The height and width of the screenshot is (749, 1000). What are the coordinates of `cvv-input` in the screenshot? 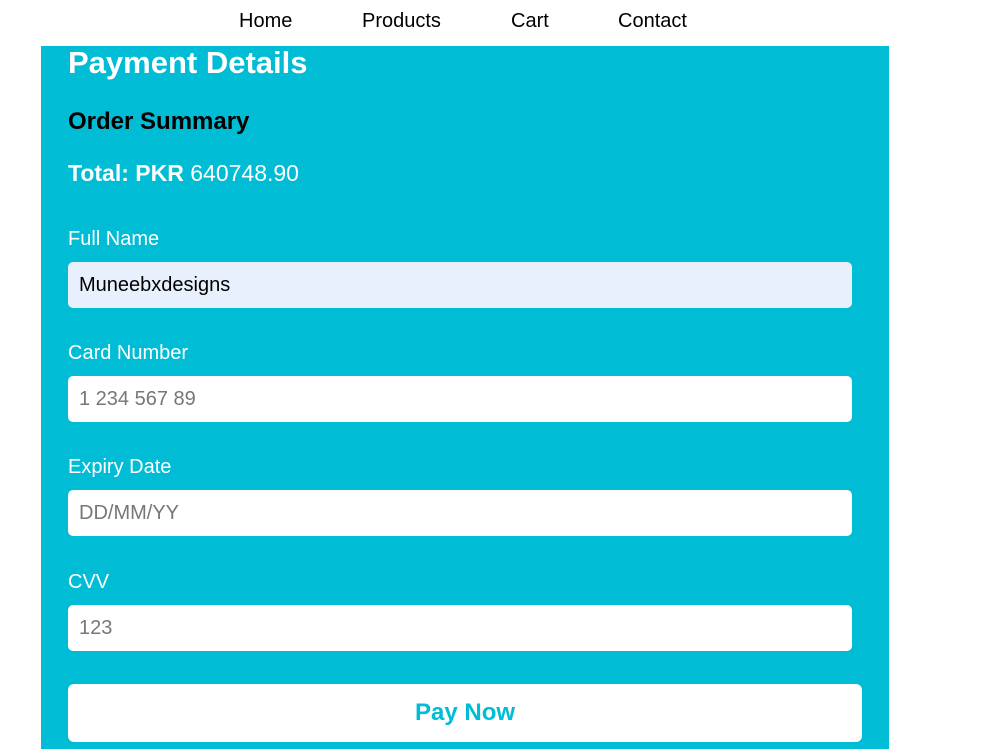 It's located at (460, 628).